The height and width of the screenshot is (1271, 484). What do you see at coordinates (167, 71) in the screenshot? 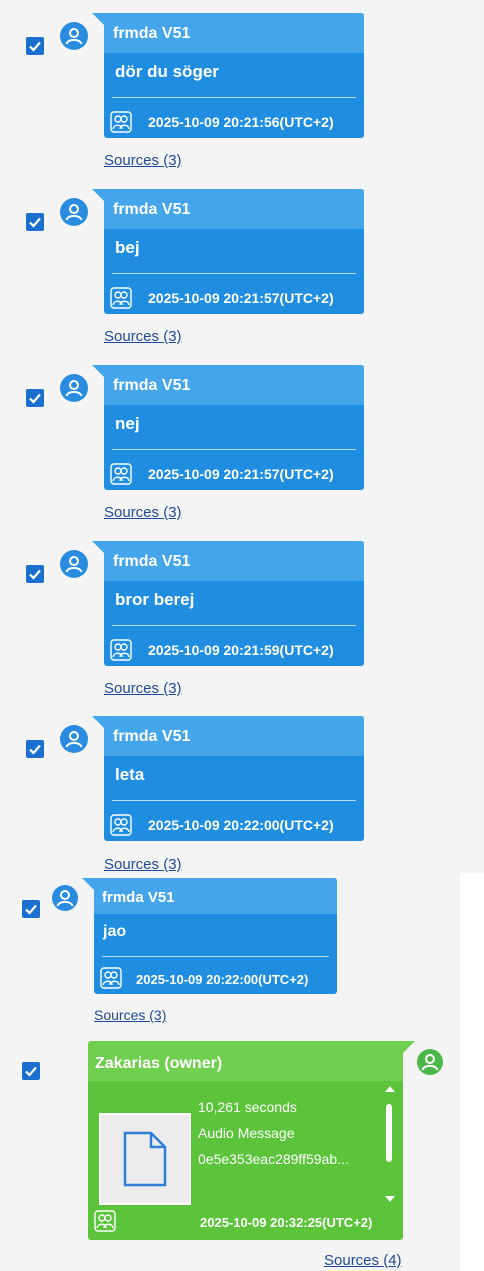
I see `message-text: dör du söger` at bounding box center [167, 71].